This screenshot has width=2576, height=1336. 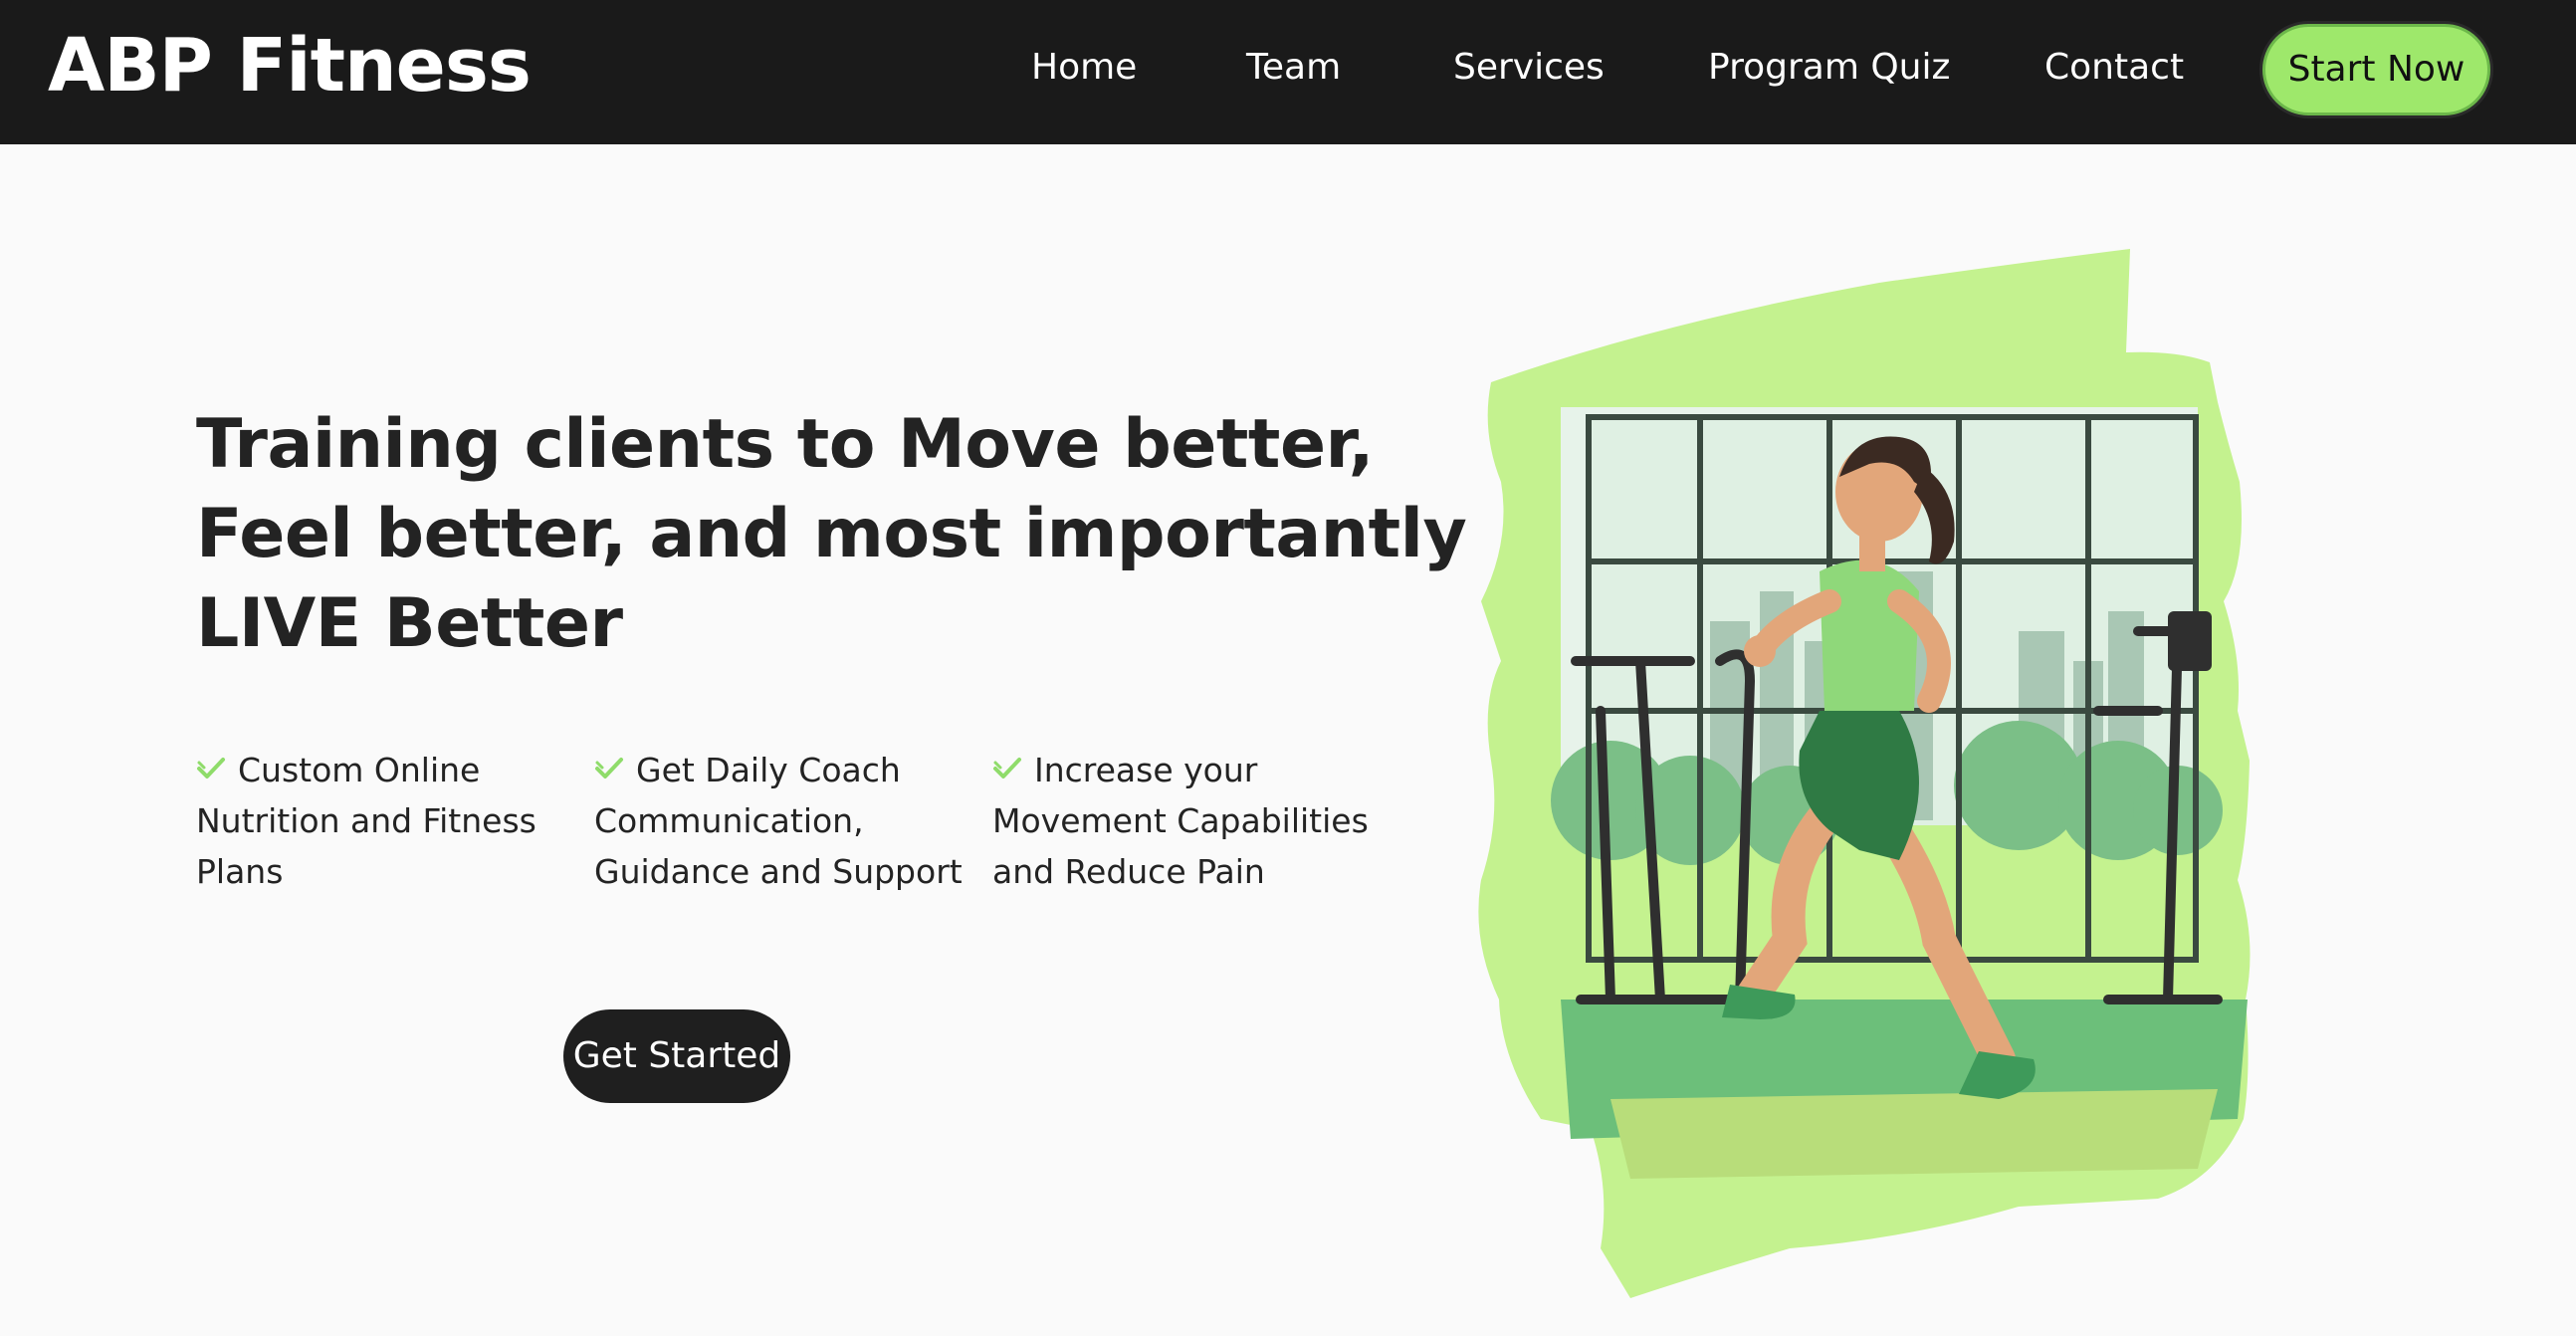 I want to click on get-started-button: Get Started, so click(x=676, y=1056).